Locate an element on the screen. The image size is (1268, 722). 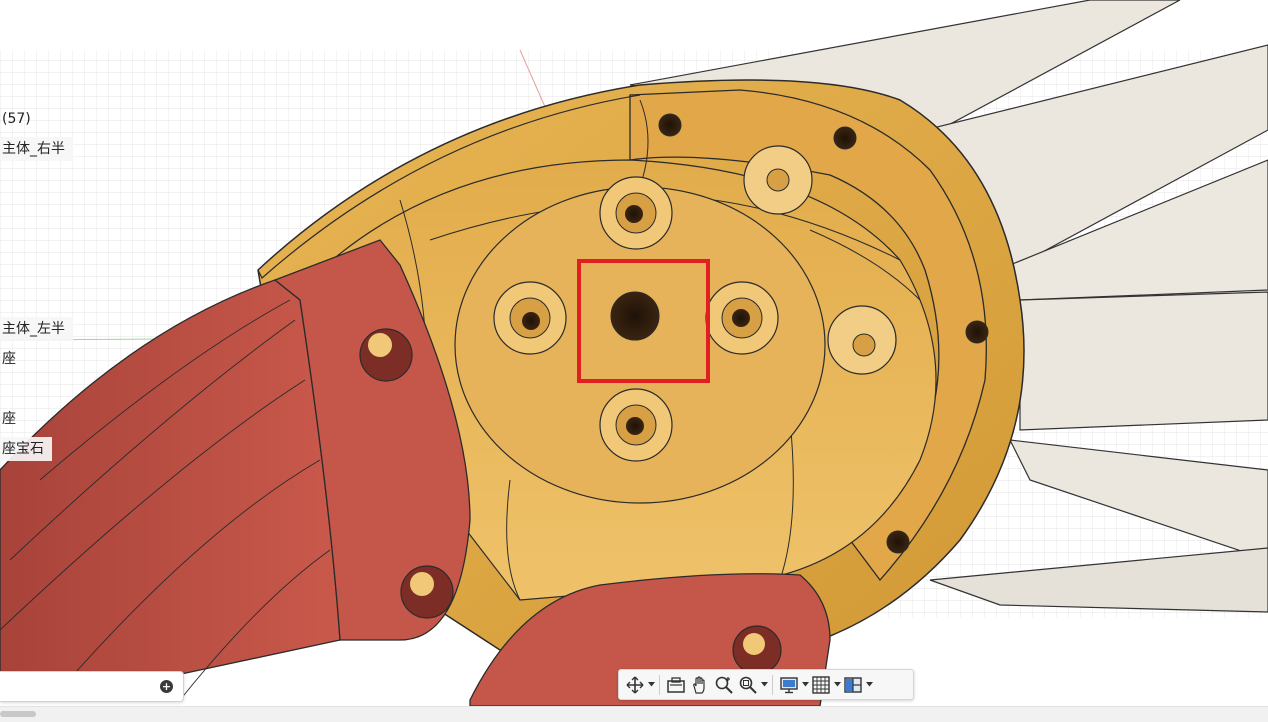
look-at-button is located at coordinates (676, 685).